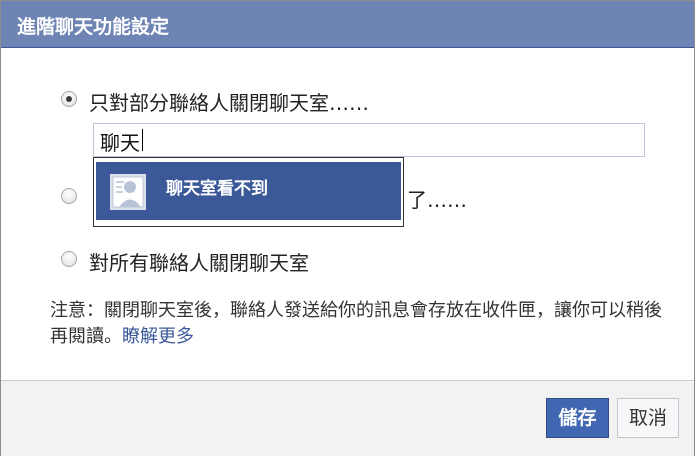 The height and width of the screenshot is (456, 695). Describe the element at coordinates (369, 140) in the screenshot. I see `contact-search-input: 聊天` at that location.